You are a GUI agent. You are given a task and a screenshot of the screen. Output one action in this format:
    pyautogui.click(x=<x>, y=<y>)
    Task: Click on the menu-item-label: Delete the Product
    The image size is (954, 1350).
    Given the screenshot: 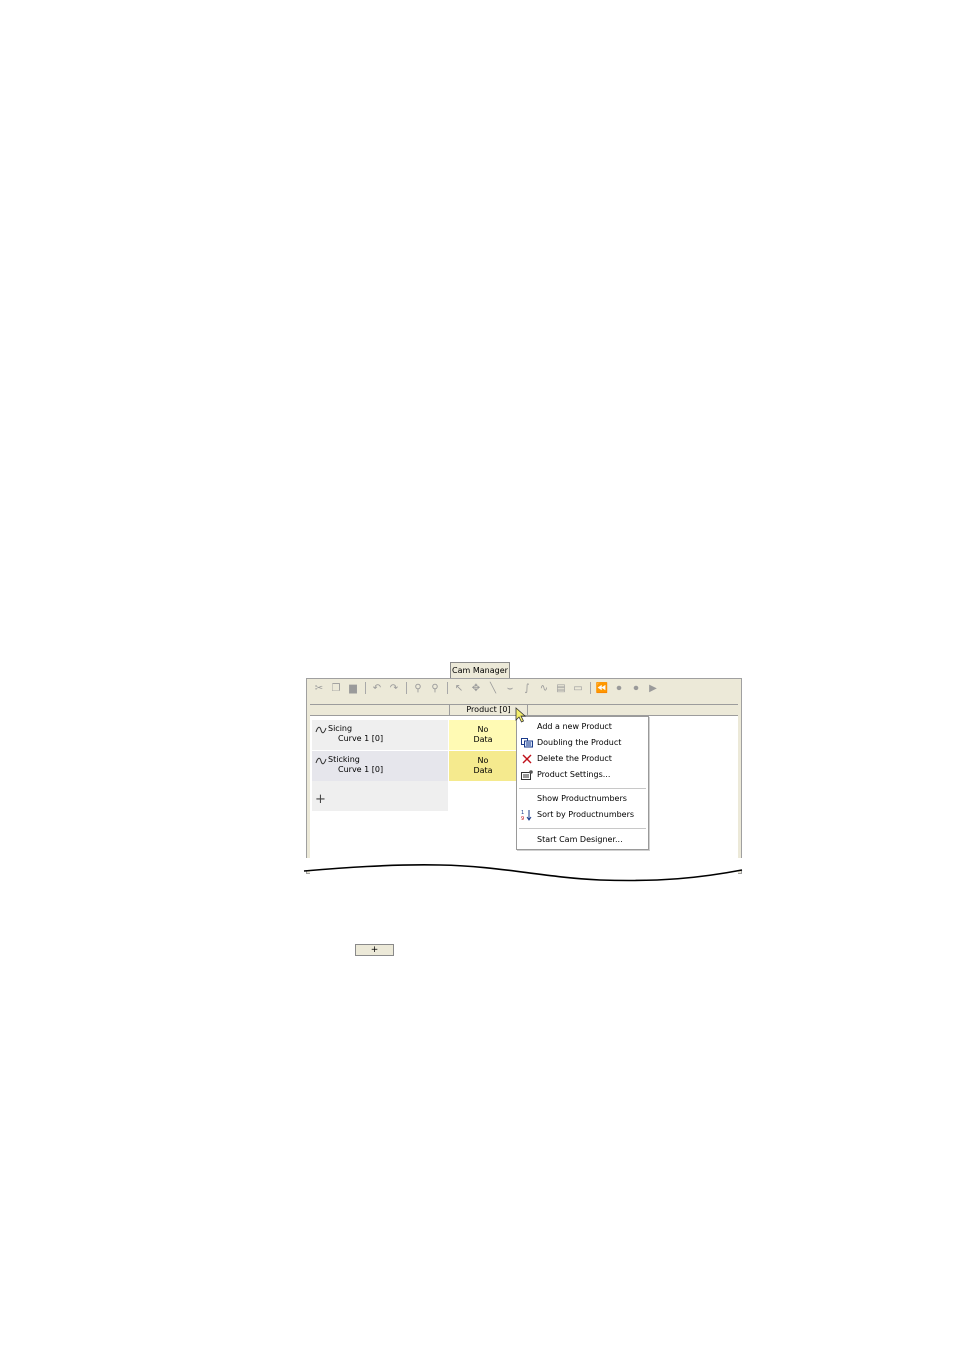 What is the action you would take?
    pyautogui.click(x=574, y=758)
    